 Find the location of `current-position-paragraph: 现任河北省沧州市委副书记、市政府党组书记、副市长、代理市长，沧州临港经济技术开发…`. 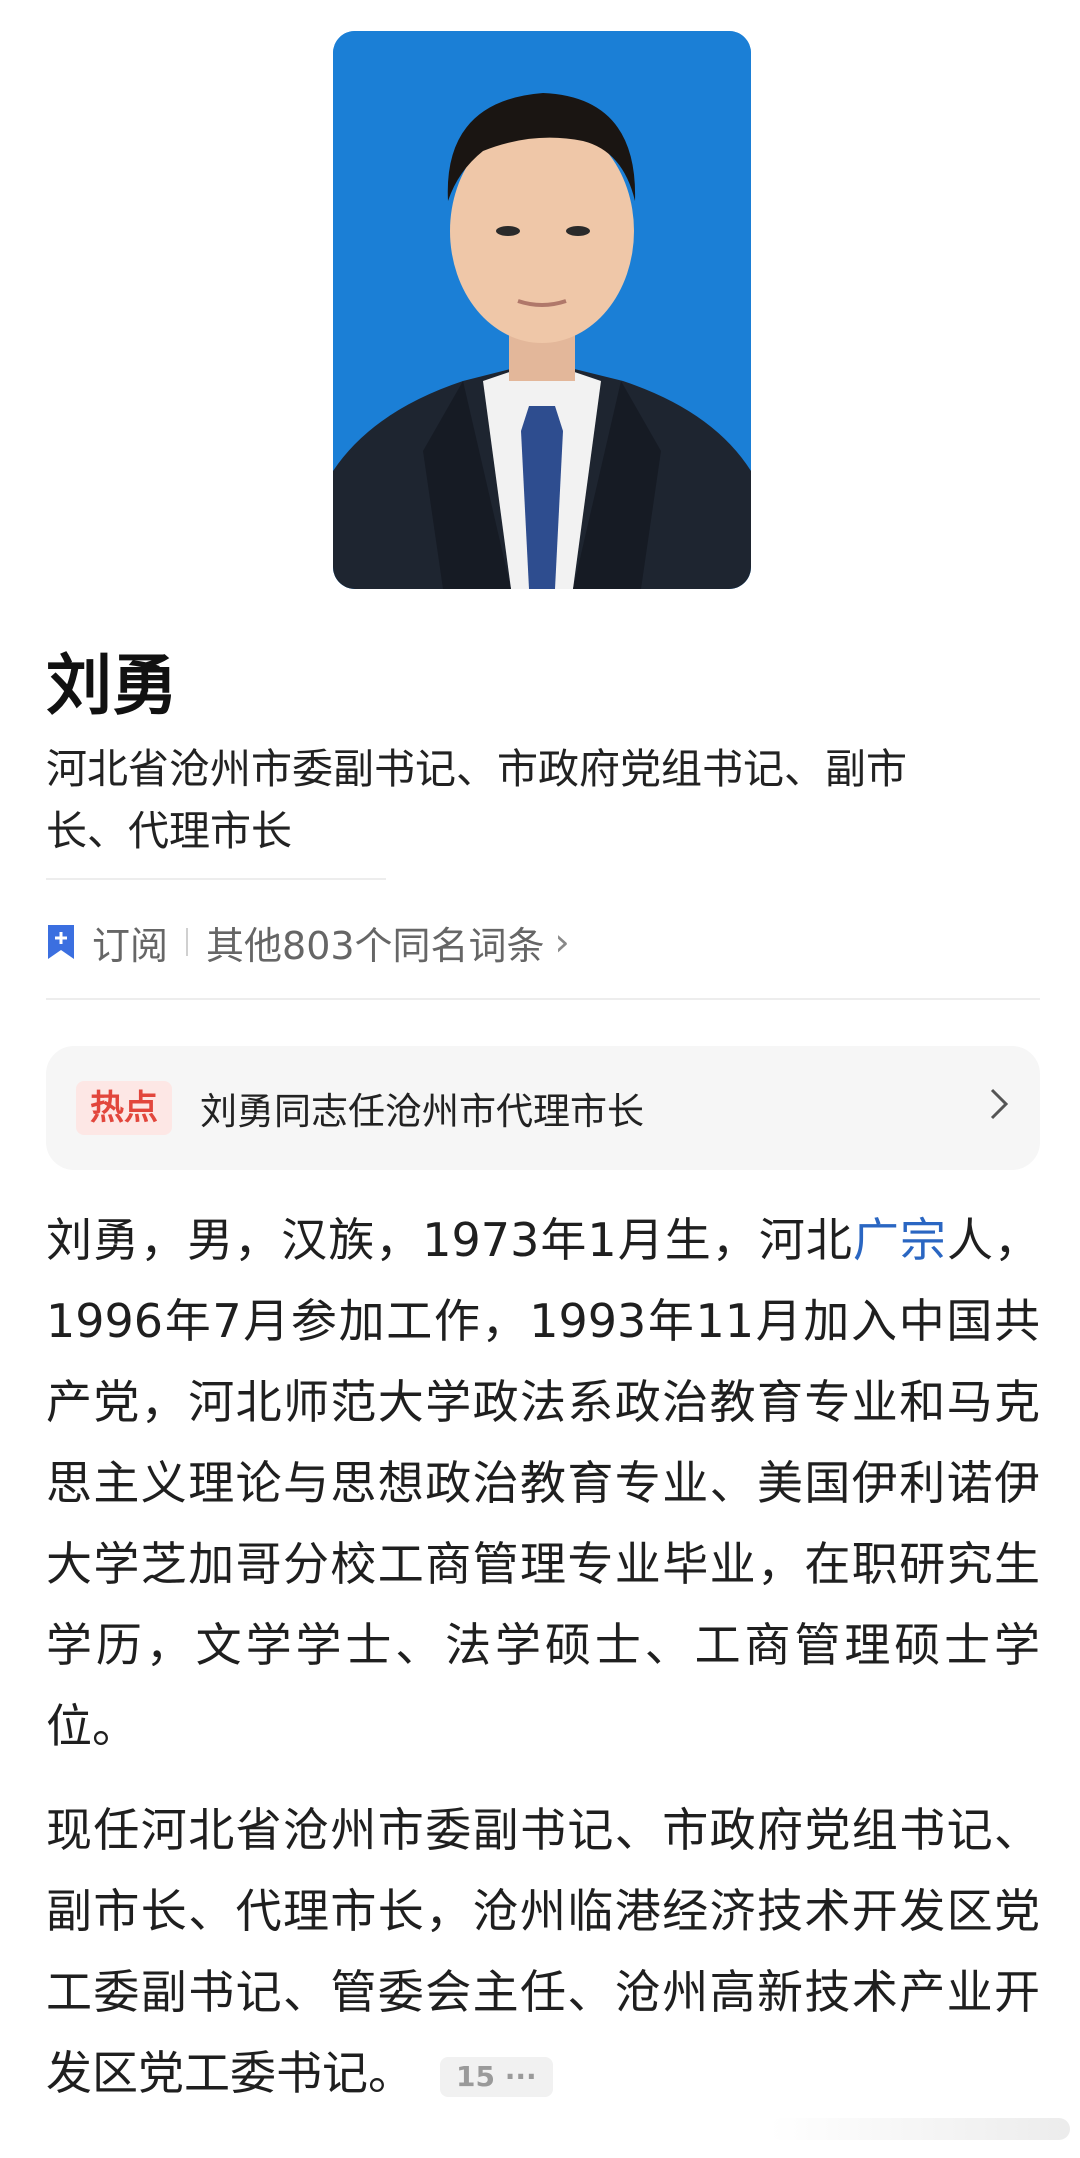

current-position-paragraph: 现任河北省沧州市委副书记、市政府党组书记、副市长、代理市长，沧州临港经济技术开发… is located at coordinates (543, 1952).